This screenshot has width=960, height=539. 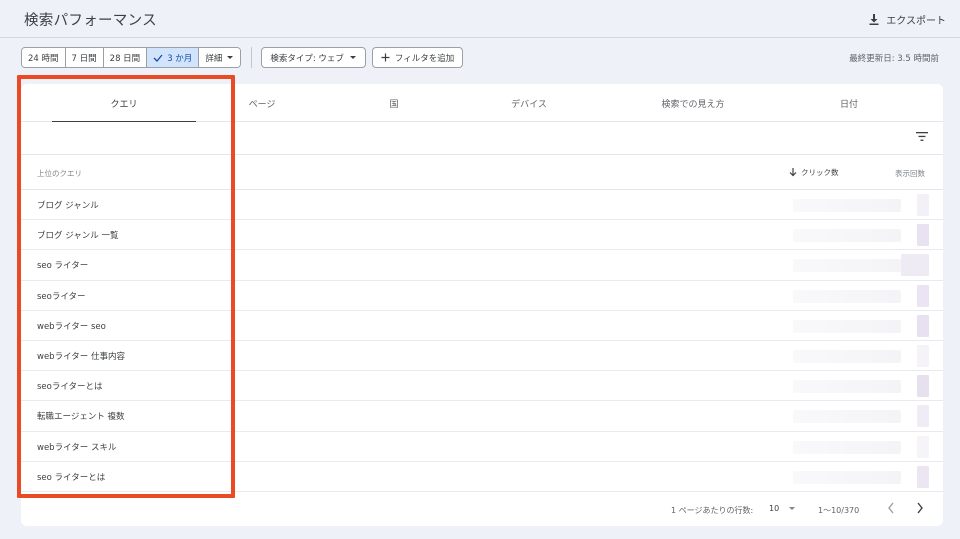 I want to click on table-row: webライター スキル, so click(x=482, y=447).